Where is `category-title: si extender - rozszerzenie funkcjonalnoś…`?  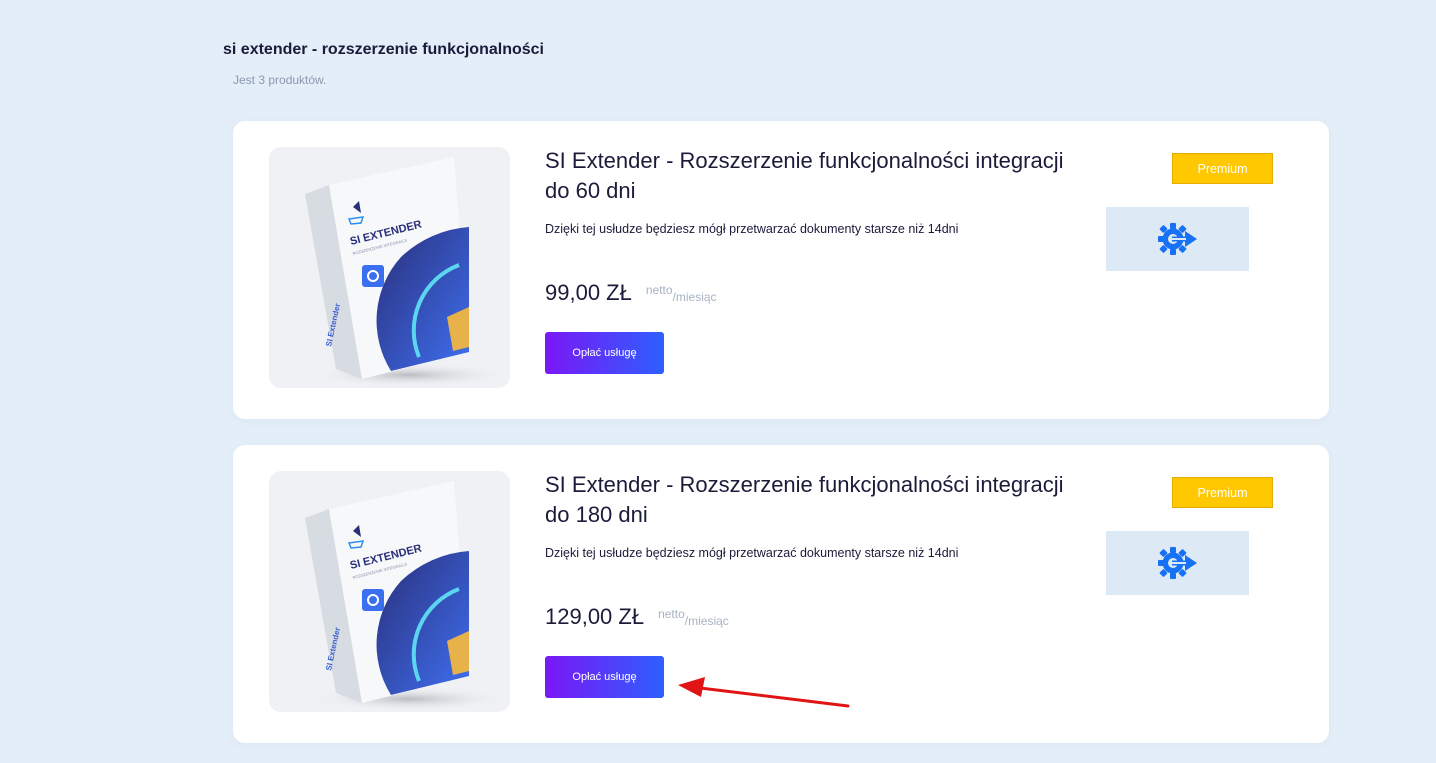 category-title: si extender - rozszerzenie funkcjonalnoś… is located at coordinates (383, 49).